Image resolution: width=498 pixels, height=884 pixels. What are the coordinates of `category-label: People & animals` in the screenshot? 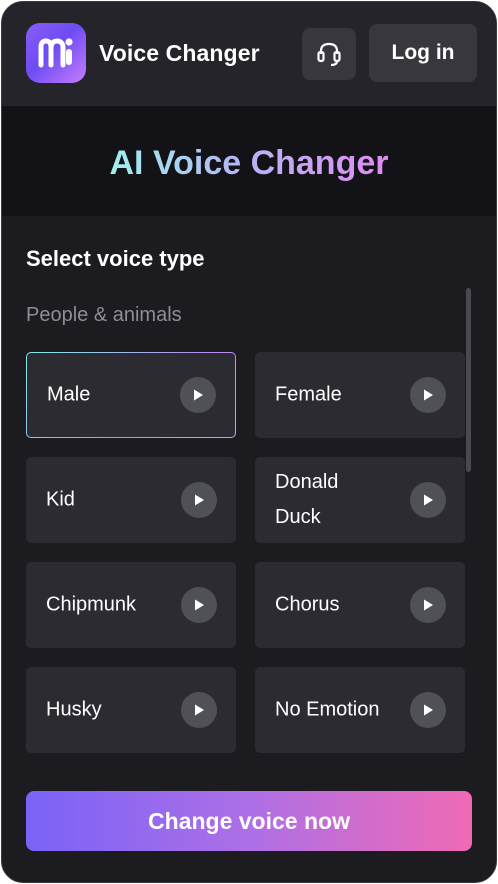 It's located at (104, 315).